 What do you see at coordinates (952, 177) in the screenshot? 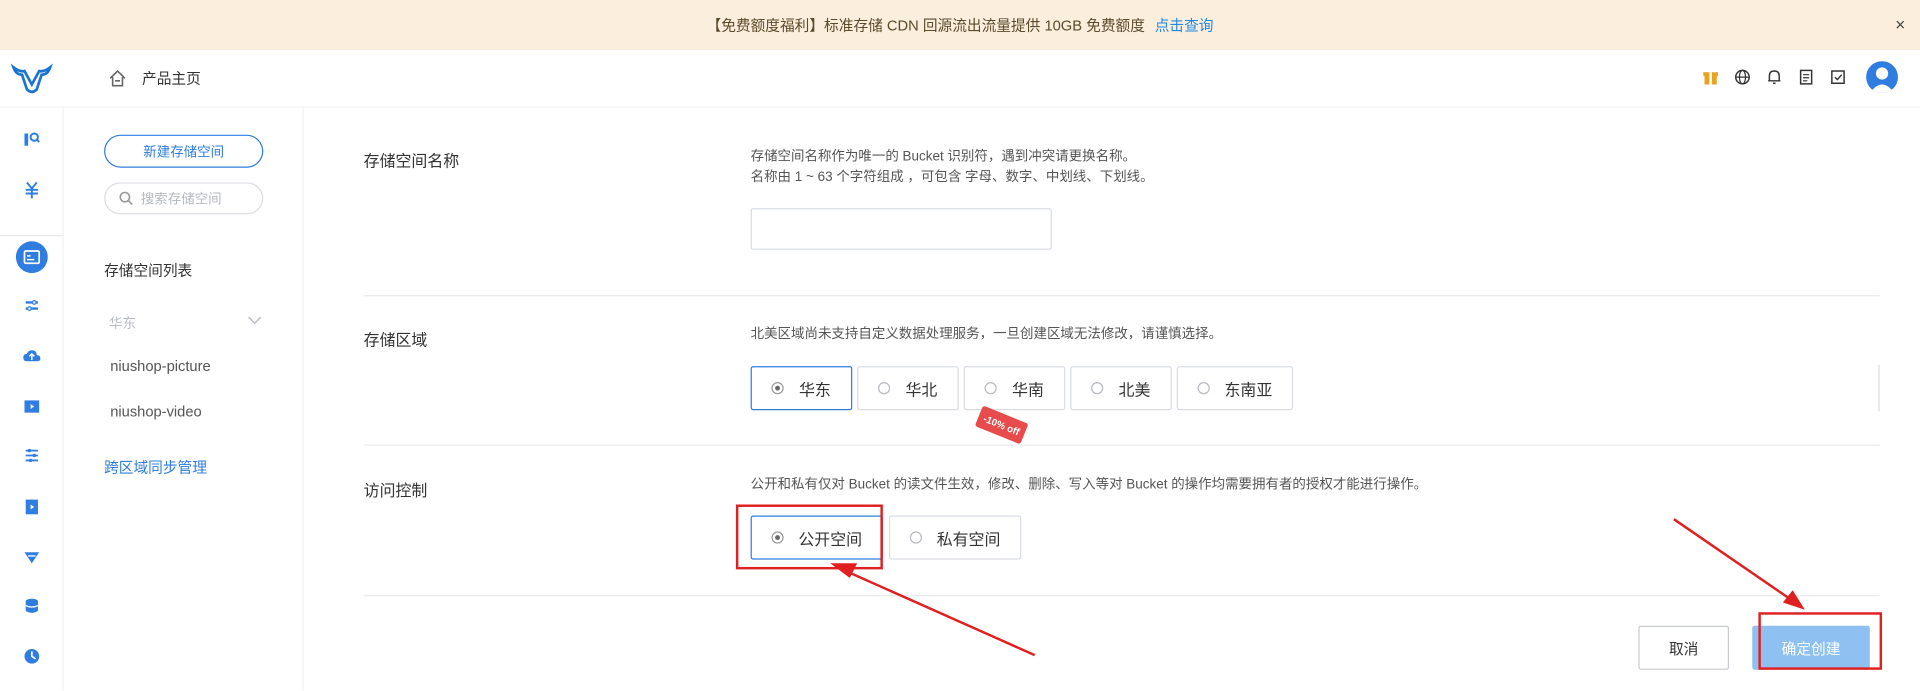
I see `bucket-name-hint-line: 名称由 1 ~ 63 个字符组成 ，可包含 字母、数字、中划线、下划线。` at bounding box center [952, 177].